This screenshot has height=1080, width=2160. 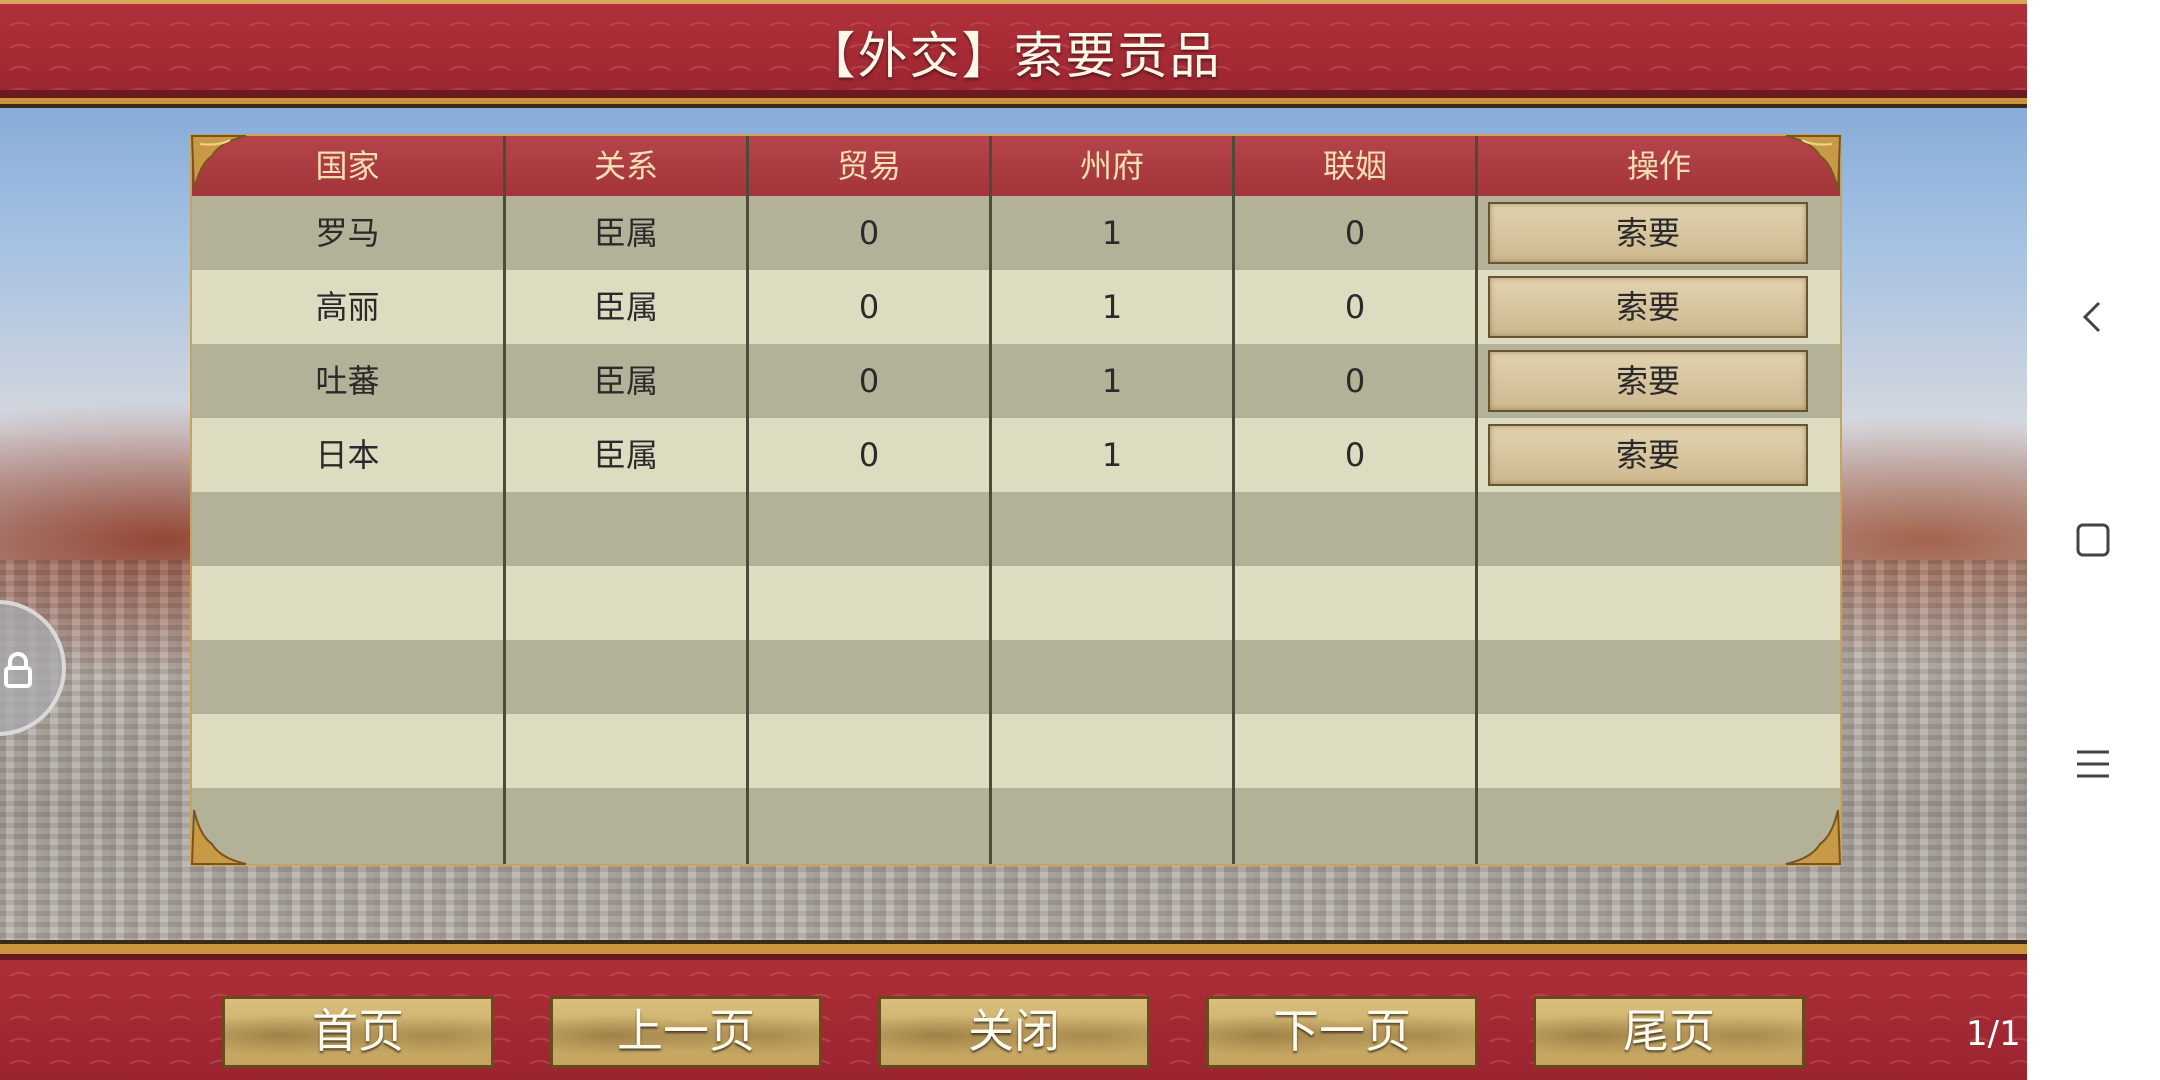 I want to click on title-banner: 【外交】索要贡品, so click(x=1013, y=52).